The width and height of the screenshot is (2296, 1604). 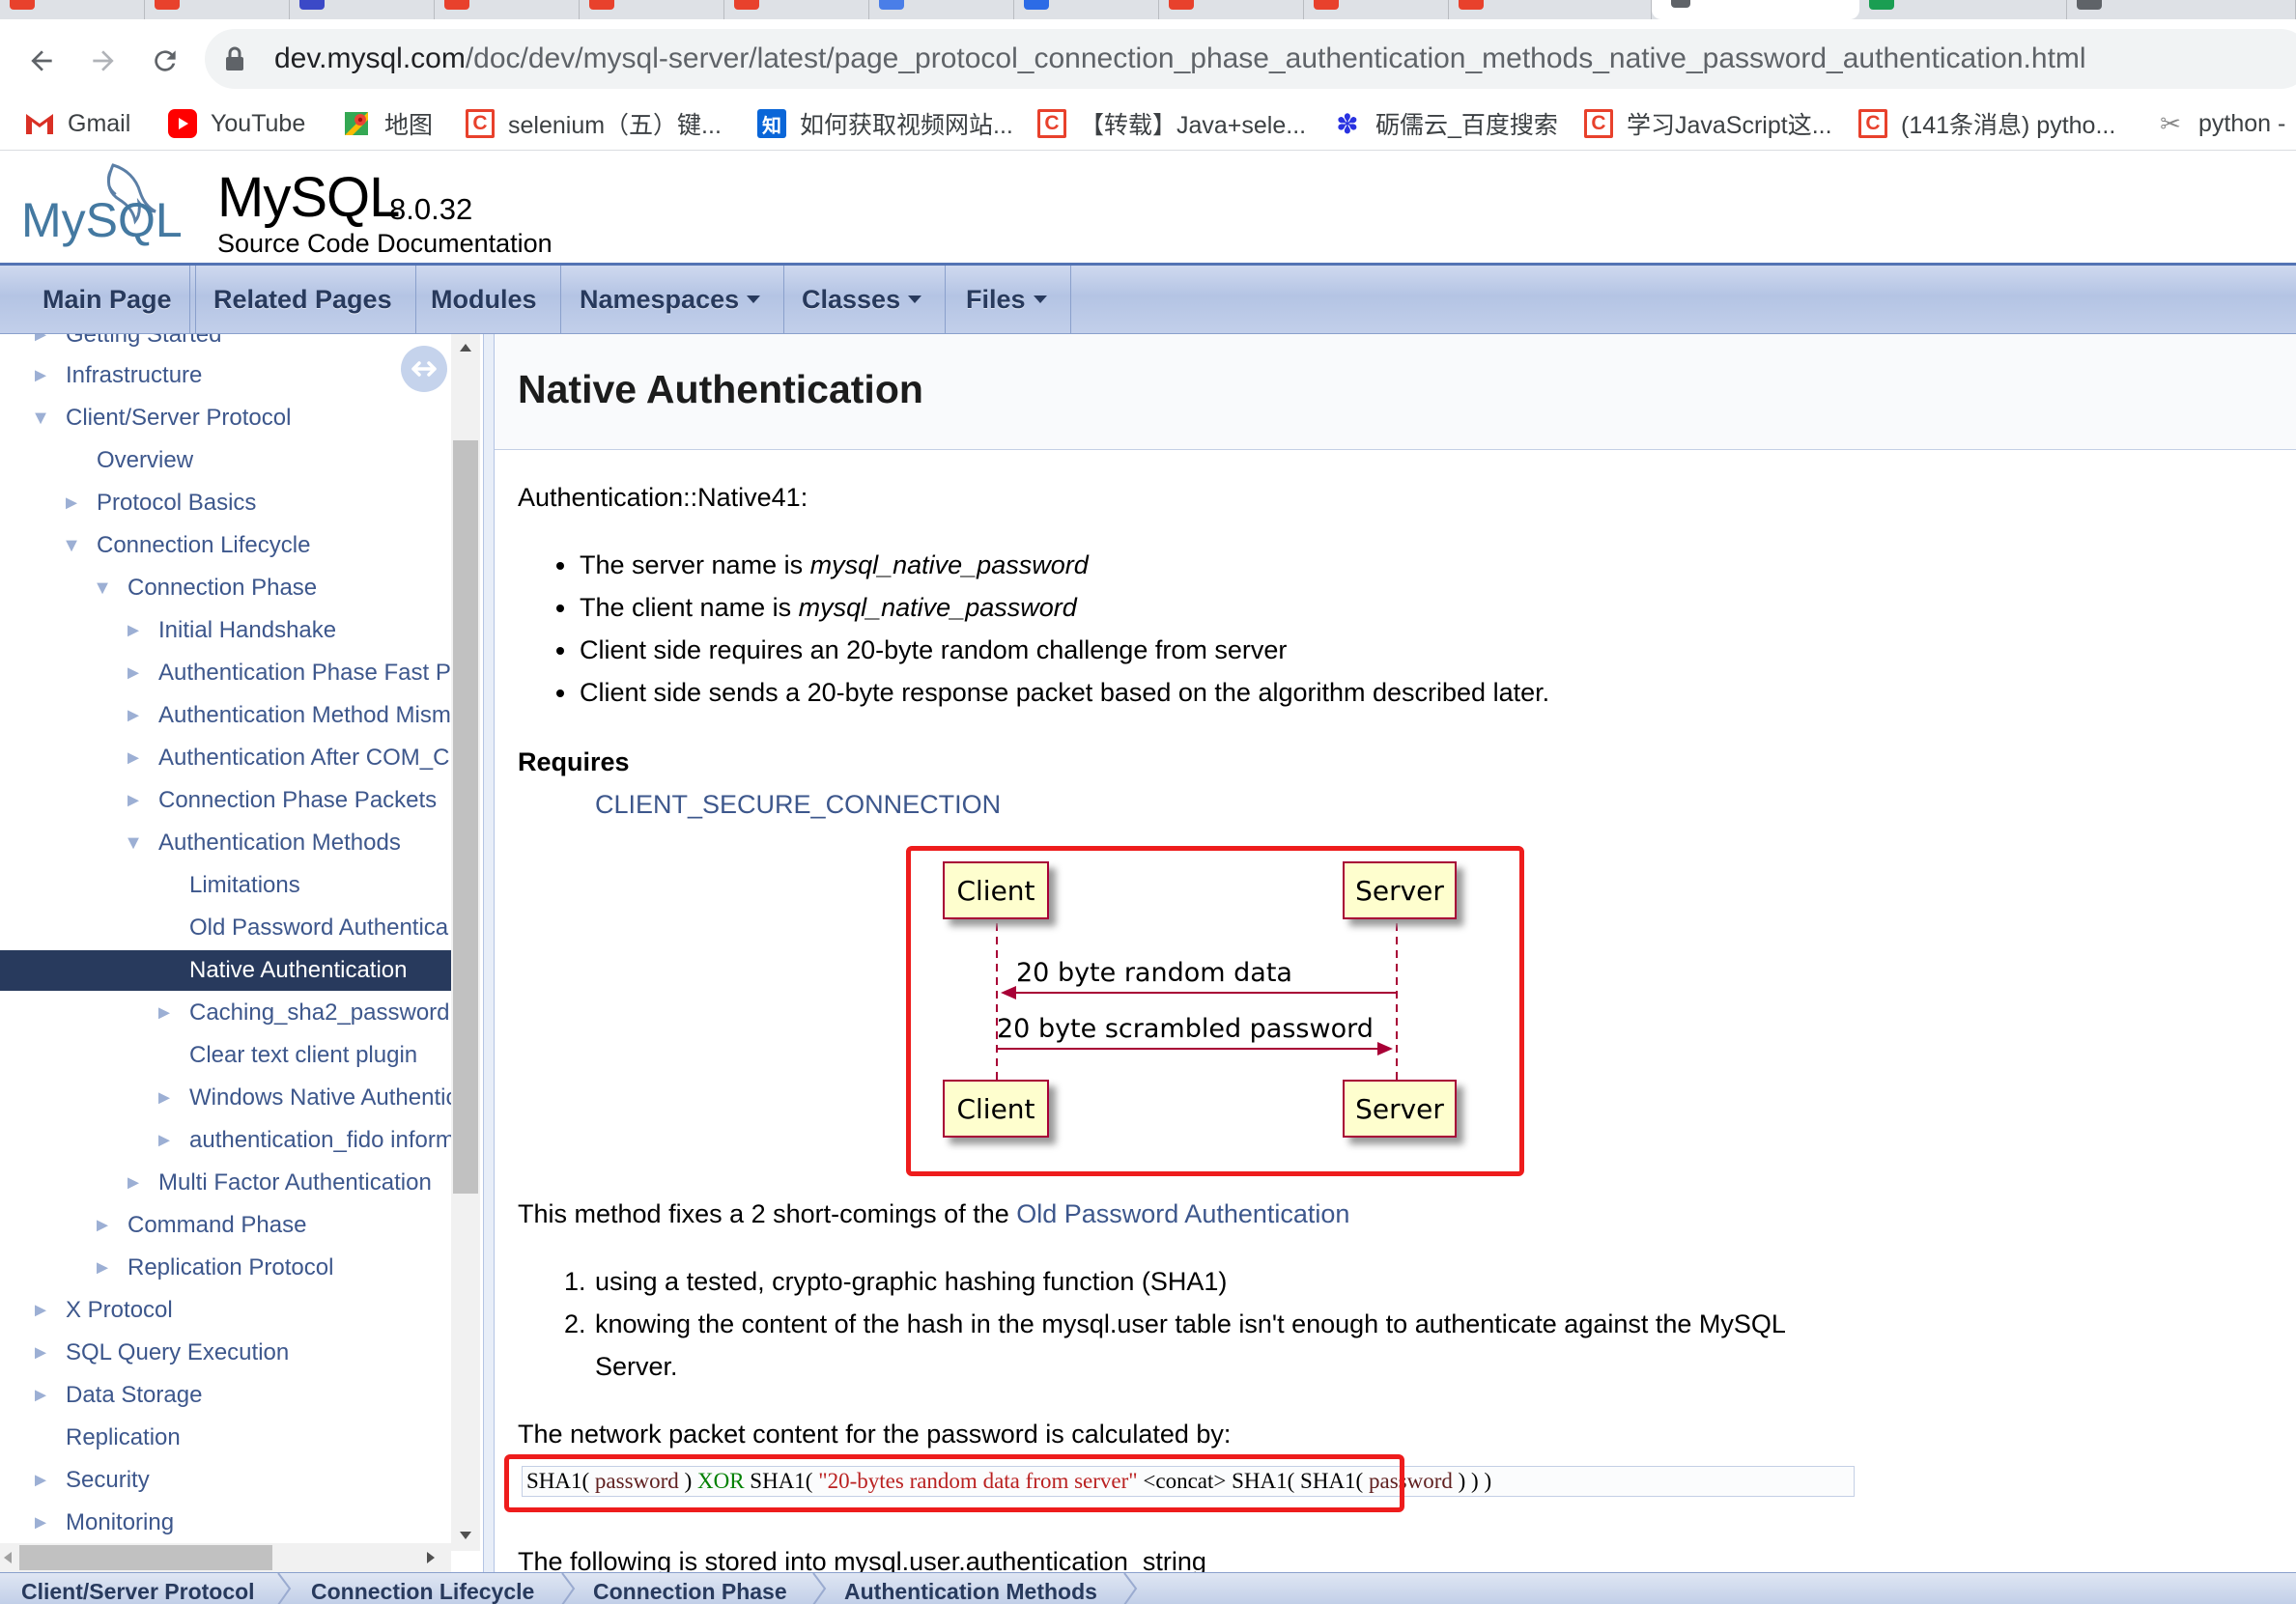 What do you see at coordinates (226, 715) in the screenshot?
I see `nav-item-auth-method-mismatch: ► Authentication Method Mism` at bounding box center [226, 715].